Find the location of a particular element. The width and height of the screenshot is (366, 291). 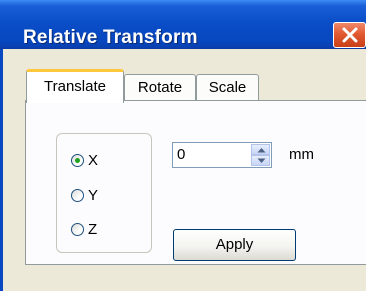

spin-down-button is located at coordinates (260, 160).